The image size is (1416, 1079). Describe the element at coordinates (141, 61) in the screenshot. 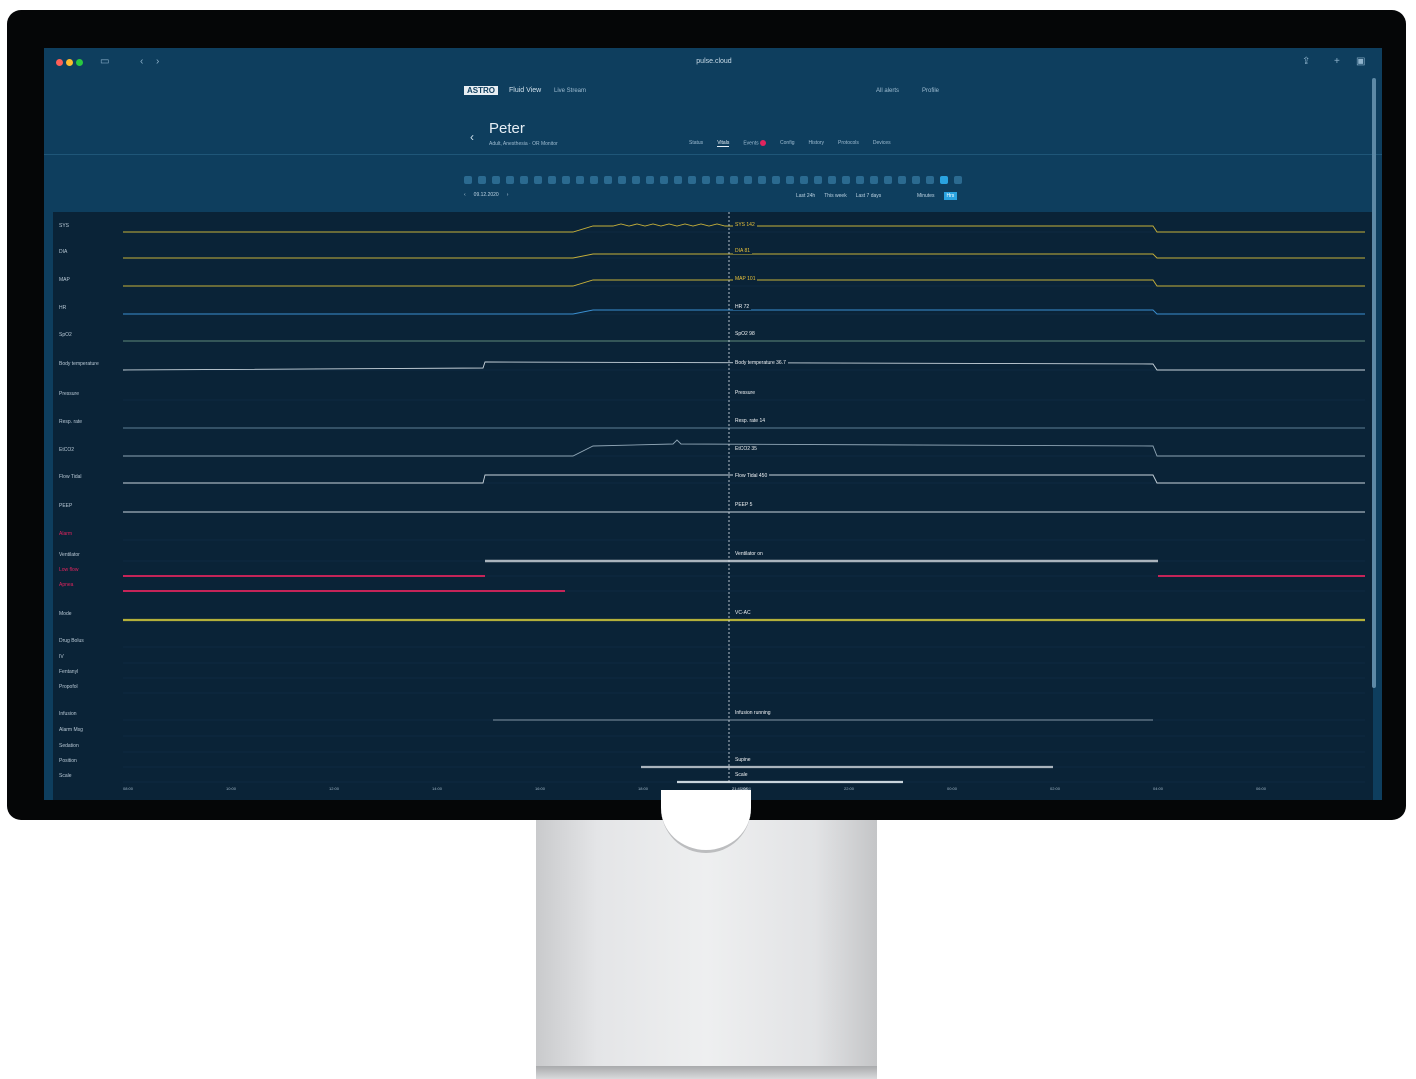

I see `back-icon: ‹` at that location.